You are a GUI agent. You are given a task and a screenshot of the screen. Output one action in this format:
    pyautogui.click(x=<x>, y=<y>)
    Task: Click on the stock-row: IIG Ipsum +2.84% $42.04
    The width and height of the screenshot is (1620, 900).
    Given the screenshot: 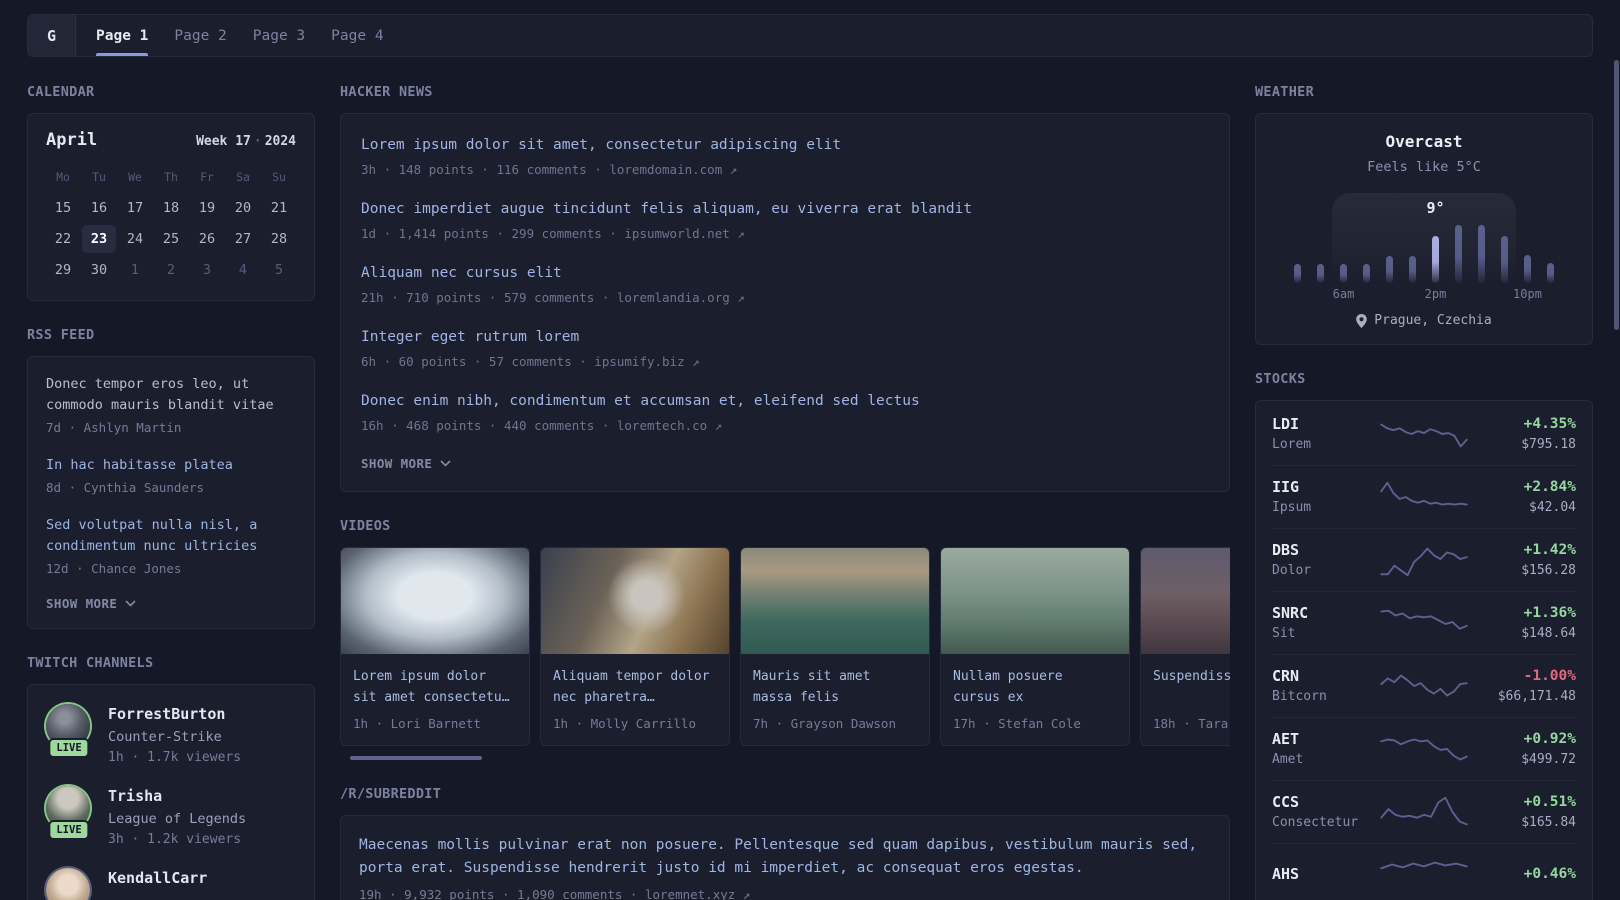 What is the action you would take?
    pyautogui.click(x=1424, y=496)
    